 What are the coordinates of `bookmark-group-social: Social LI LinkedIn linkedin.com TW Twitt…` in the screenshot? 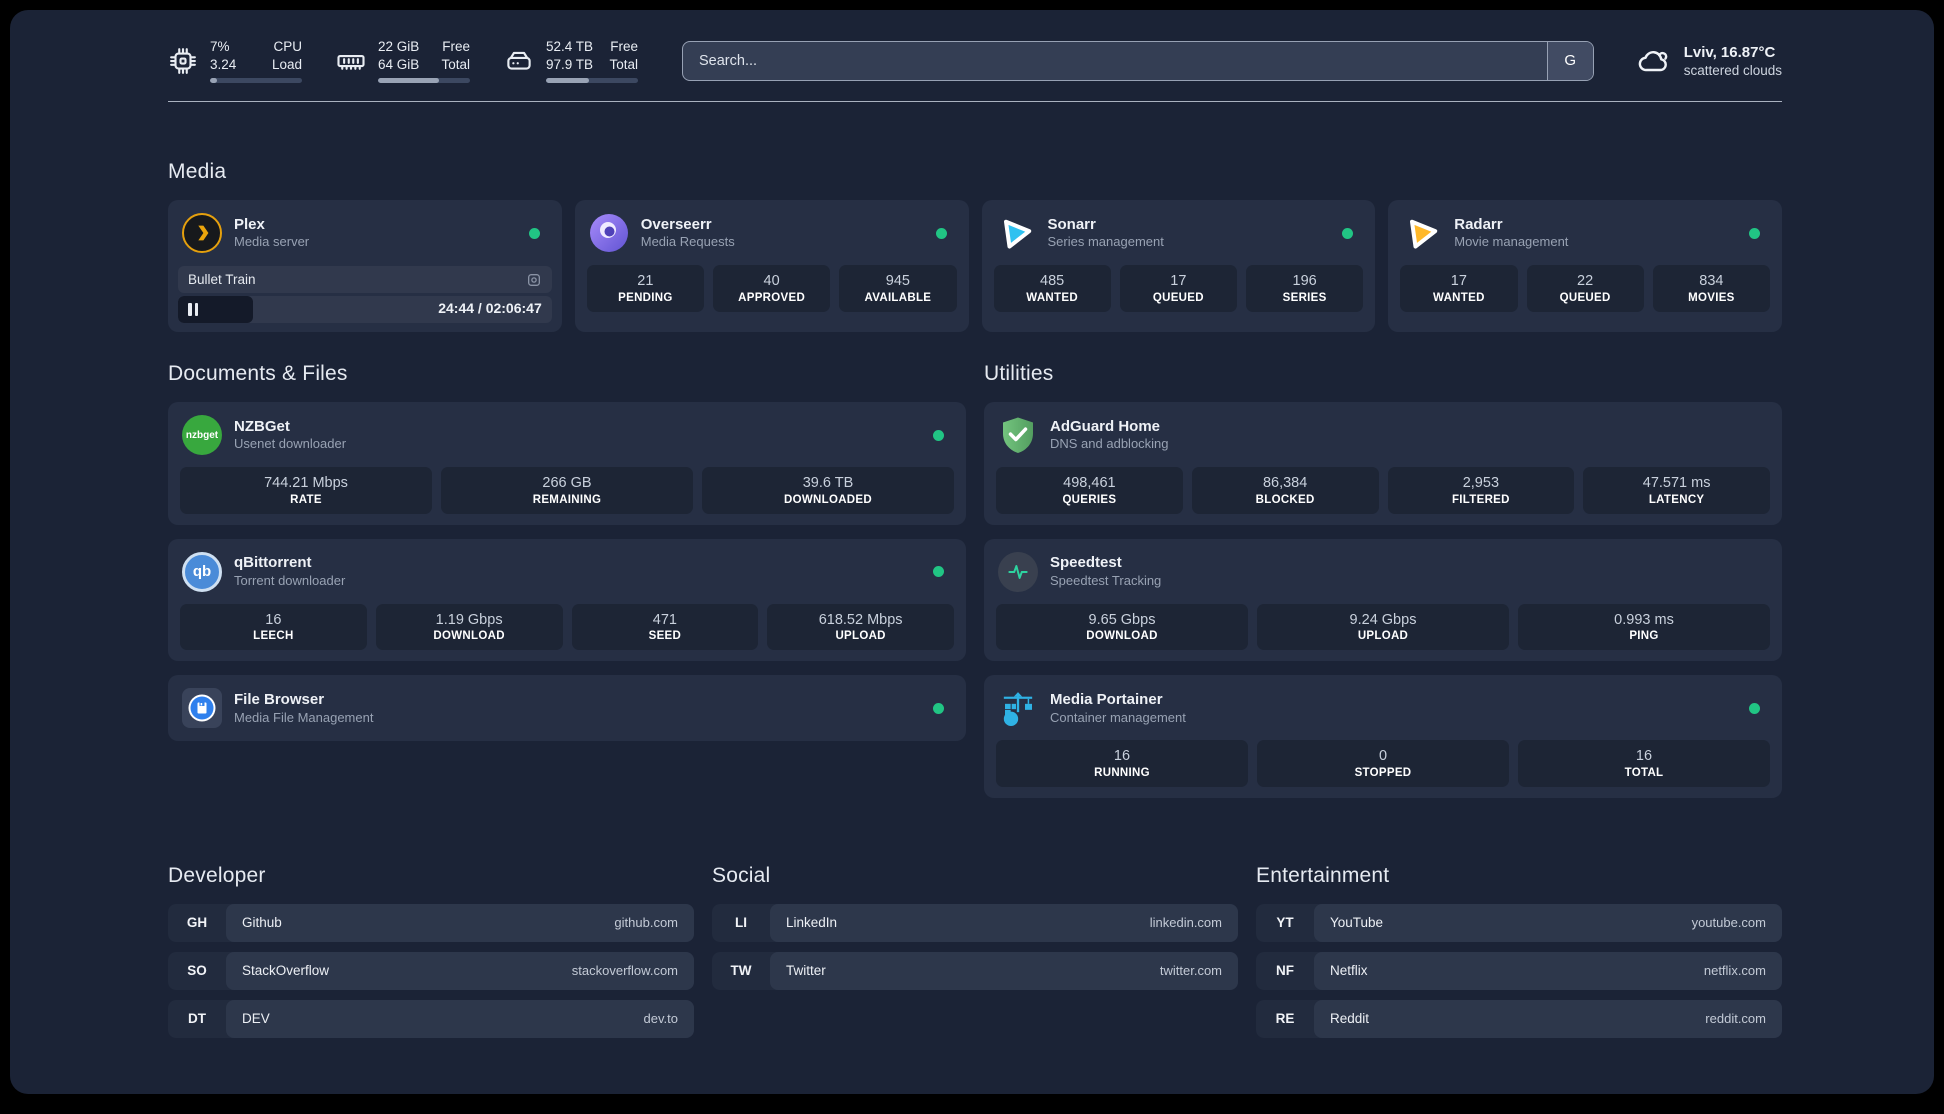 It's located at (975, 951).